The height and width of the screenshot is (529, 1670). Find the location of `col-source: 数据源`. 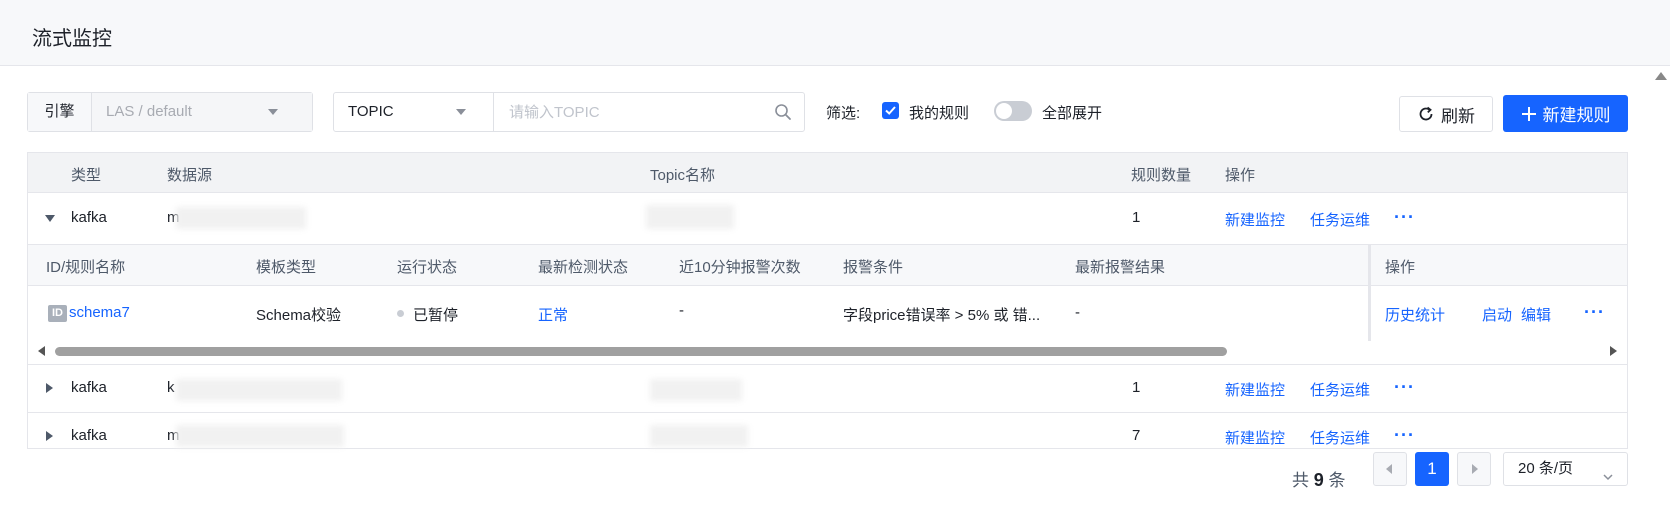

col-source: 数据源 is located at coordinates (190, 175).